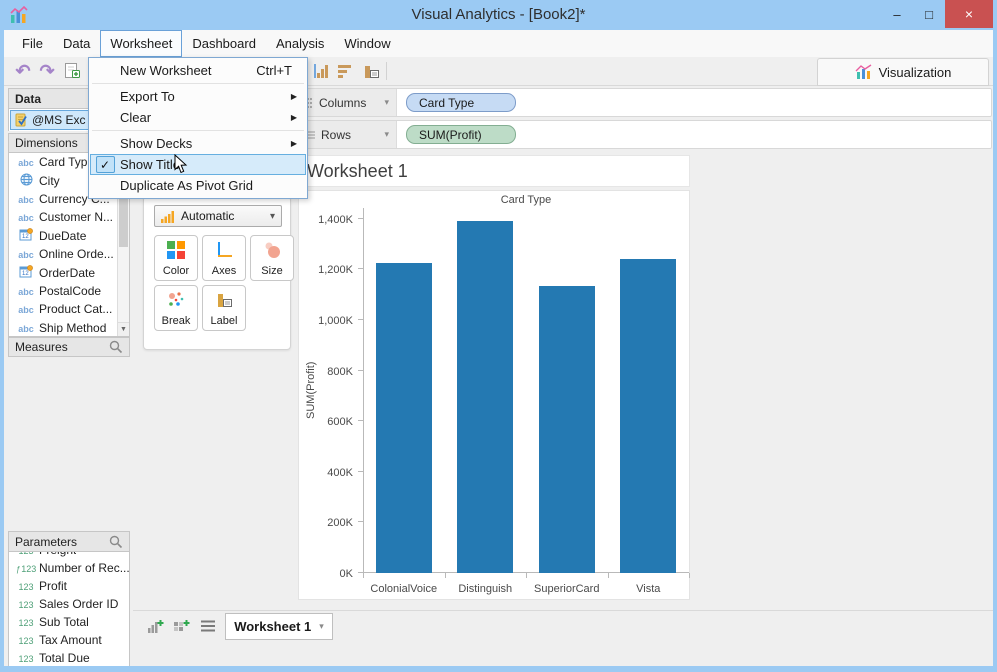 The height and width of the screenshot is (672, 997). I want to click on data-panel-title: Data, so click(28, 98).